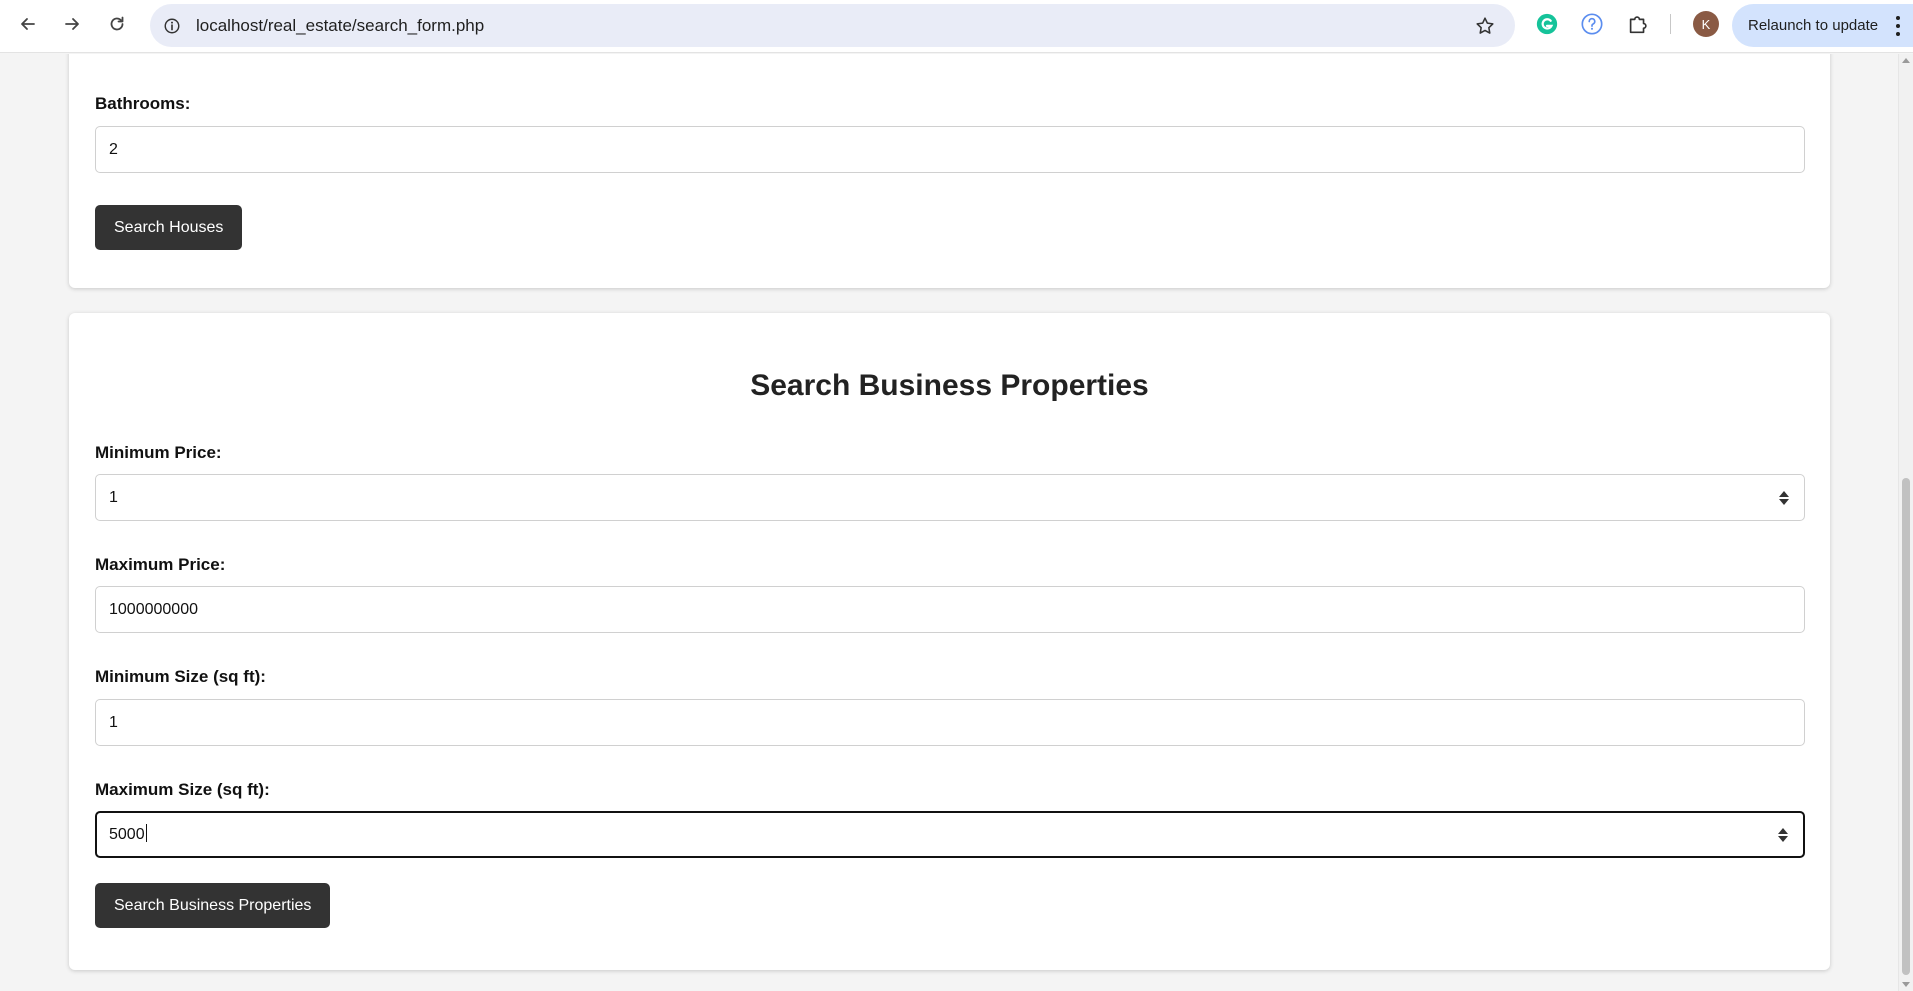  What do you see at coordinates (113, 722) in the screenshot?
I see `min-size-value: 1` at bounding box center [113, 722].